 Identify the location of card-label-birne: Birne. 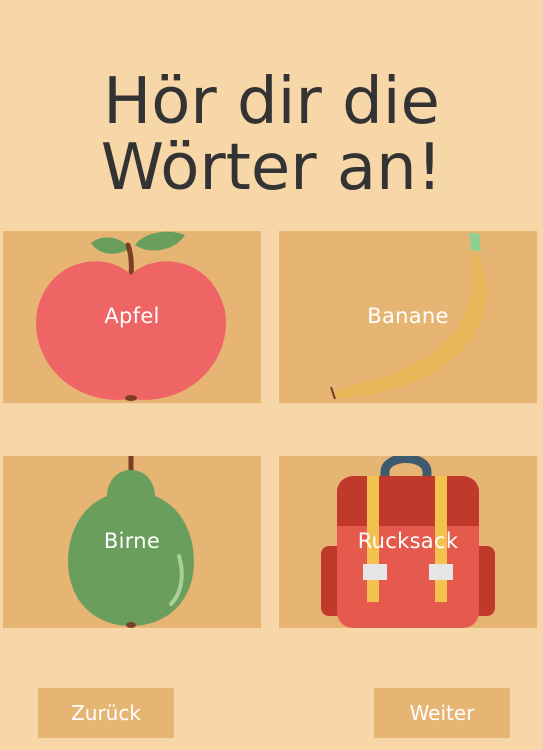
(132, 541).